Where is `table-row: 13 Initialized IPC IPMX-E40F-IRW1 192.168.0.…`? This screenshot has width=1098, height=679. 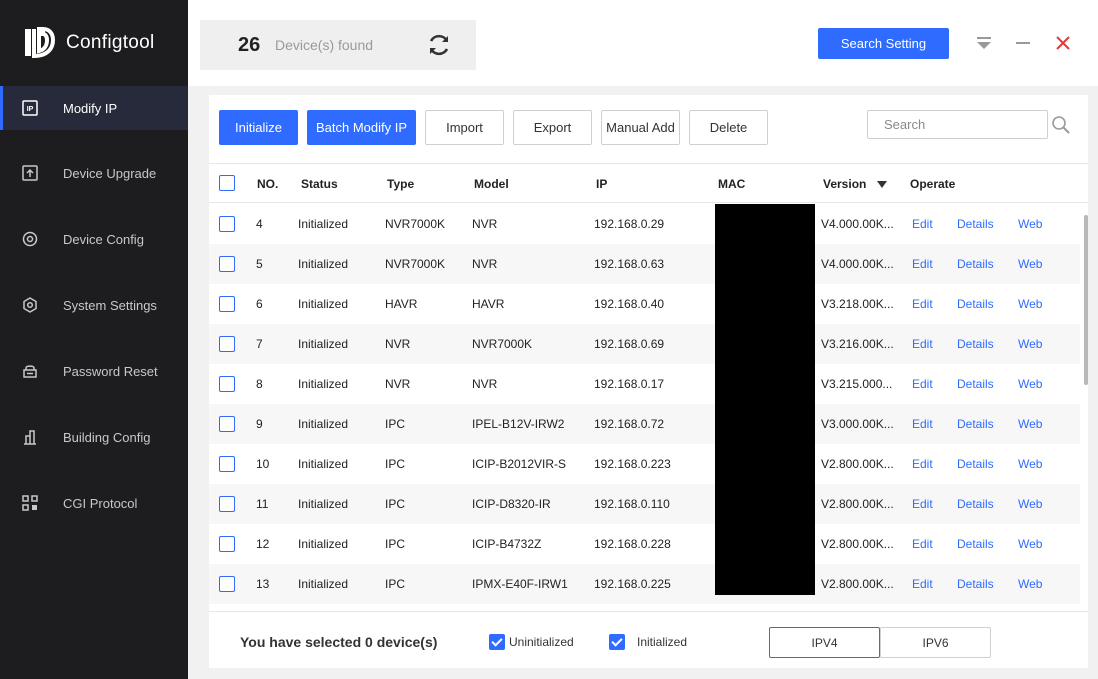 table-row: 13 Initialized IPC IPMX-E40F-IRW1 192.168.0.… is located at coordinates (644, 584).